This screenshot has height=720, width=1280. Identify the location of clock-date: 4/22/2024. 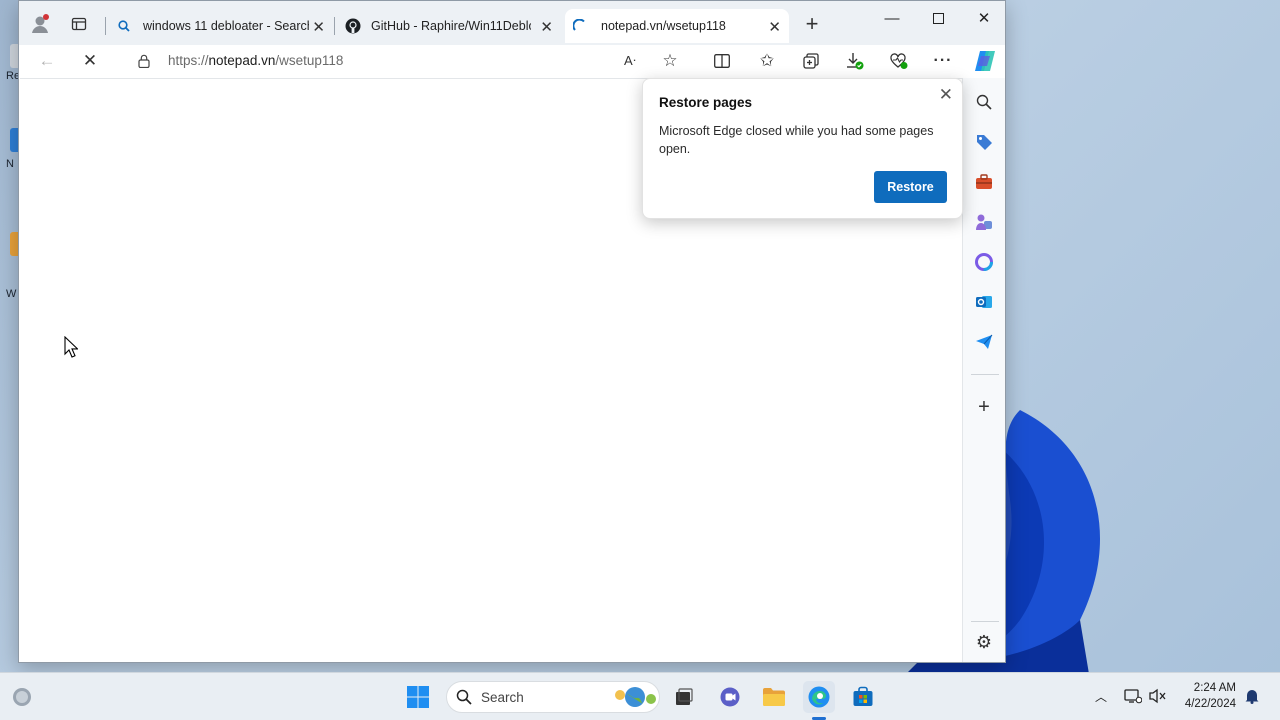
(1210, 704).